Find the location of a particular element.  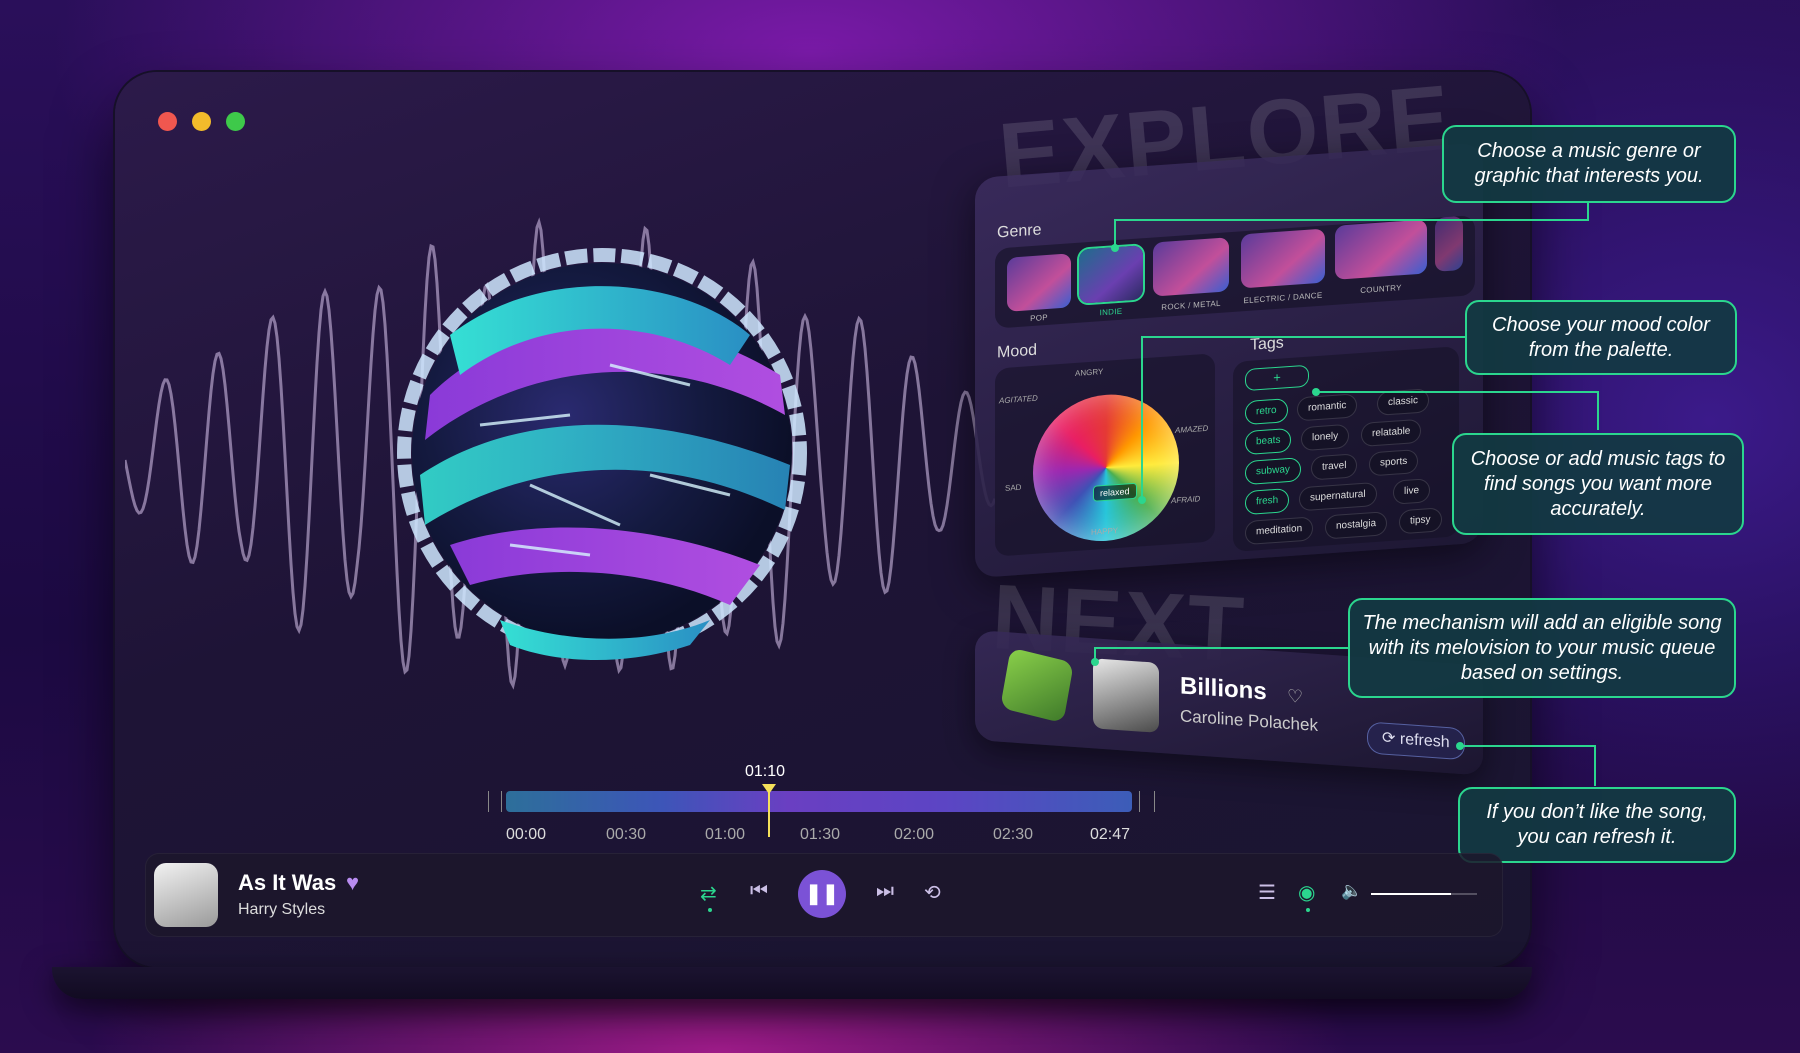

tick-3: 01:30 is located at coordinates (820, 834).